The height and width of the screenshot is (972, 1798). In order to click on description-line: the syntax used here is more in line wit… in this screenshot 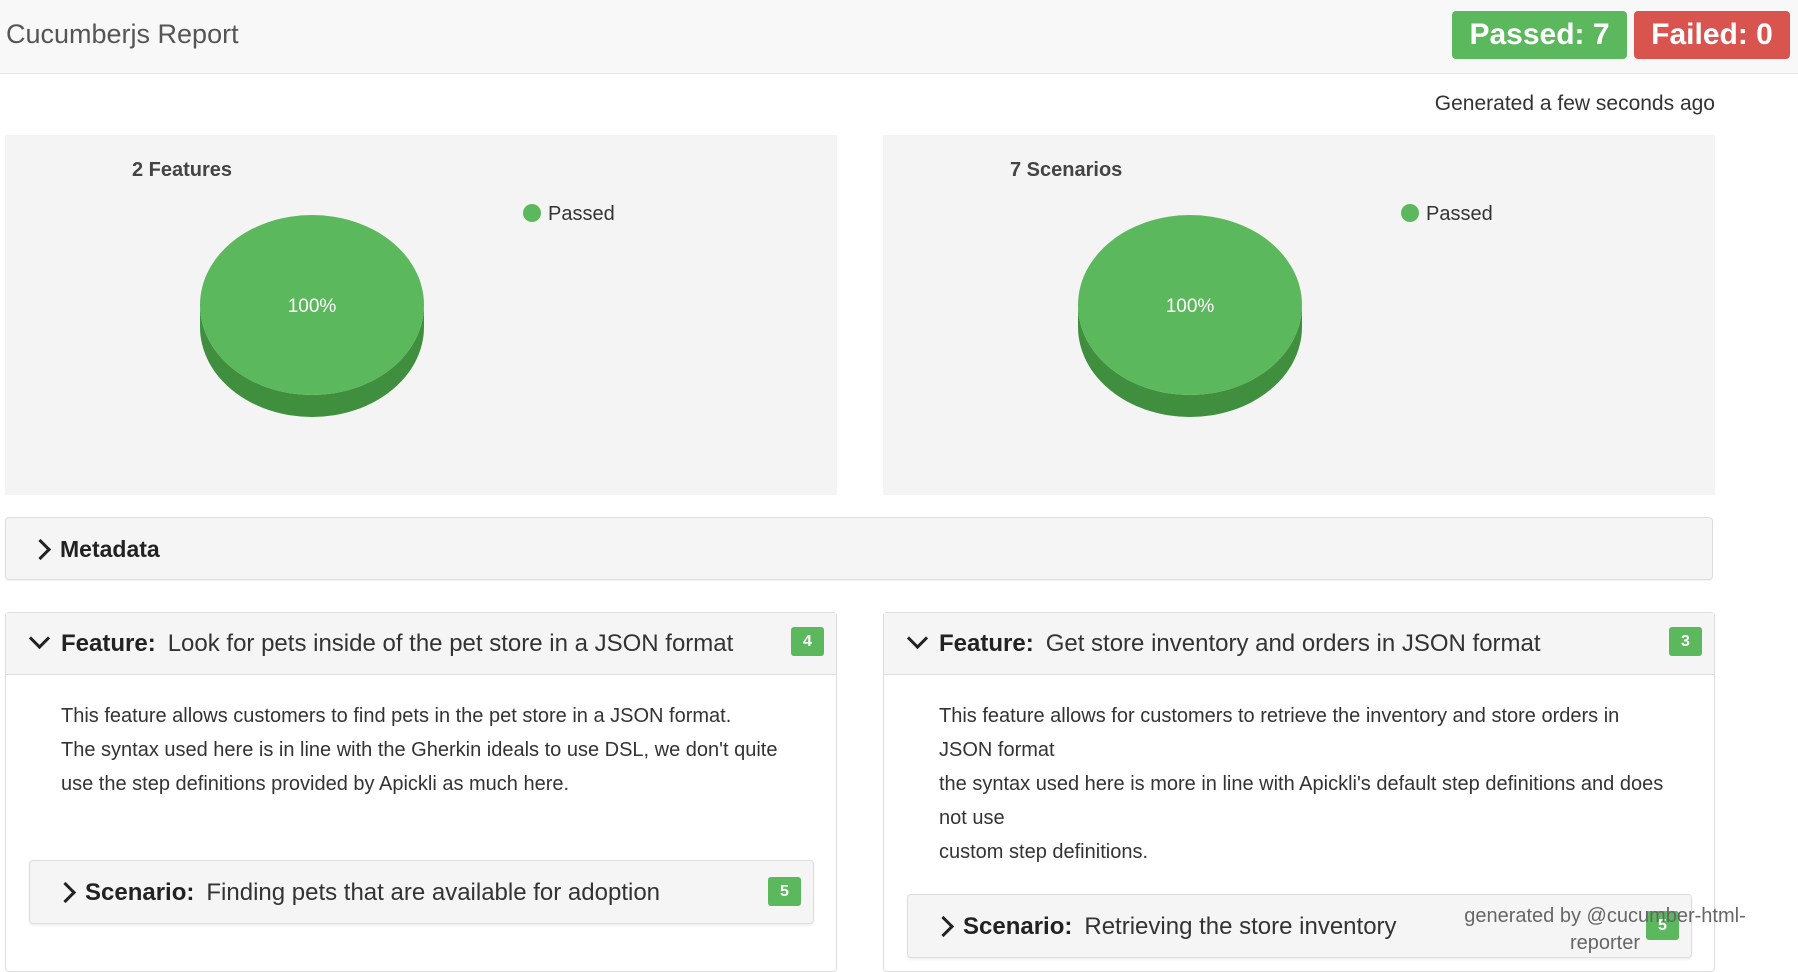, I will do `click(1301, 801)`.